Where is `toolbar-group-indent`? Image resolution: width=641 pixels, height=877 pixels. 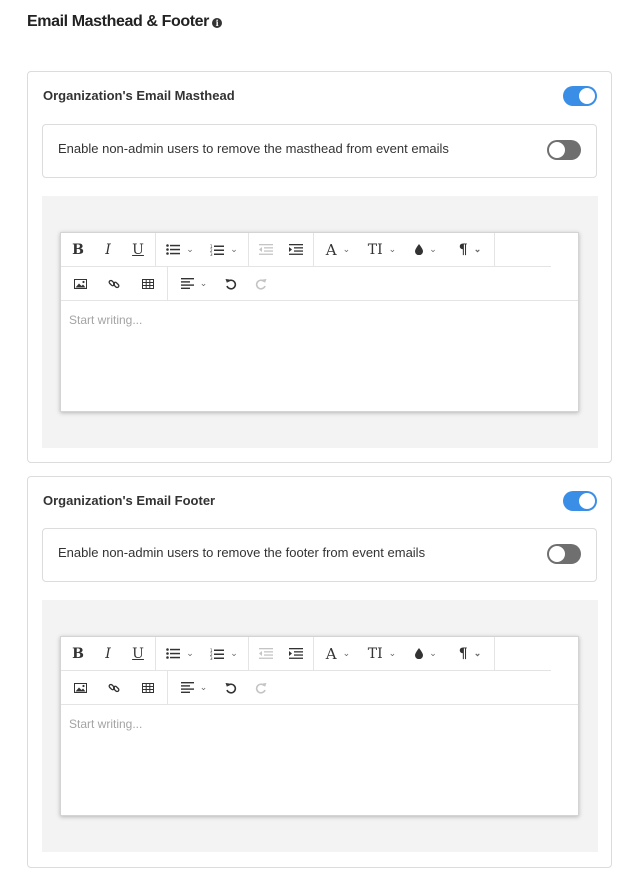
toolbar-group-indent is located at coordinates (281, 653).